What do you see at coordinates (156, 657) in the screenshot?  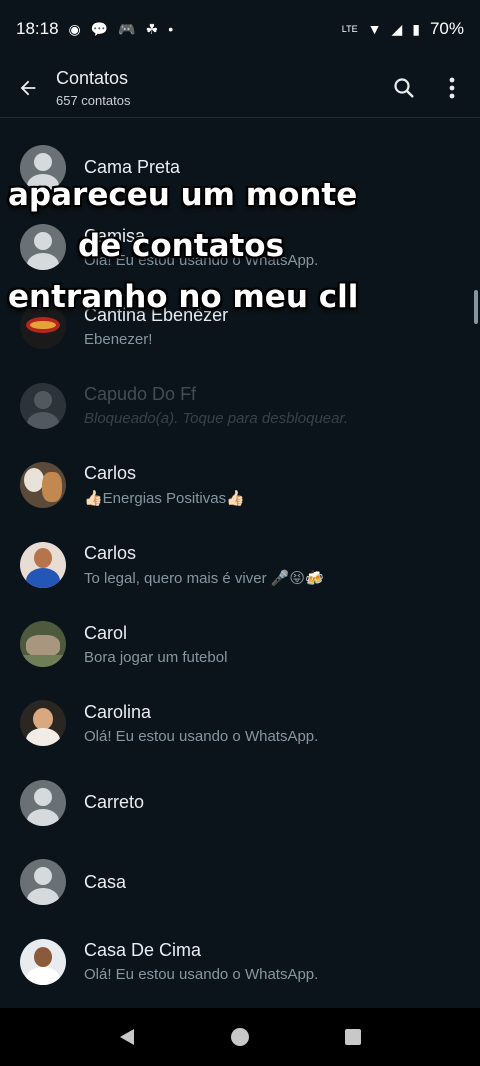 I see `contact-about: Bora jogar um futebol` at bounding box center [156, 657].